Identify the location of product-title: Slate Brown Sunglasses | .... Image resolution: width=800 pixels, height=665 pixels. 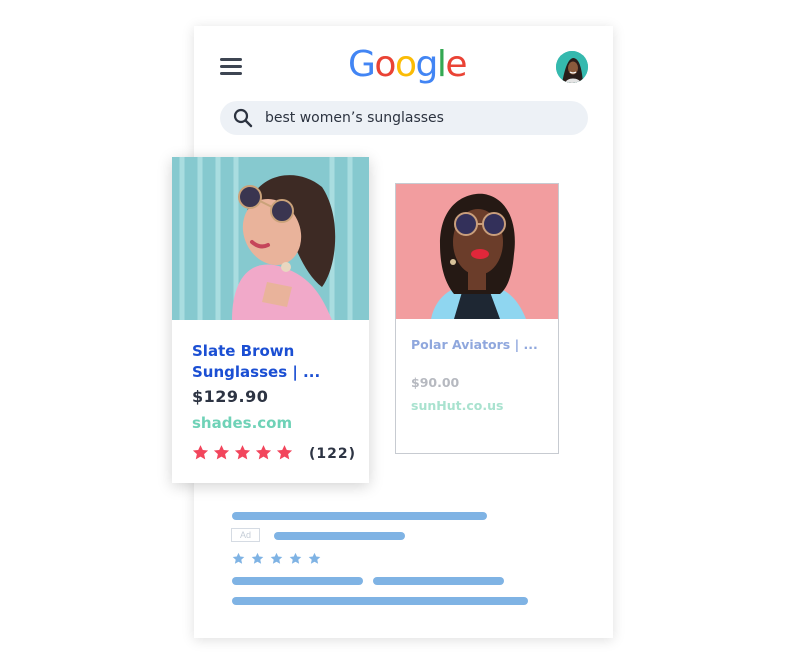
(277, 362).